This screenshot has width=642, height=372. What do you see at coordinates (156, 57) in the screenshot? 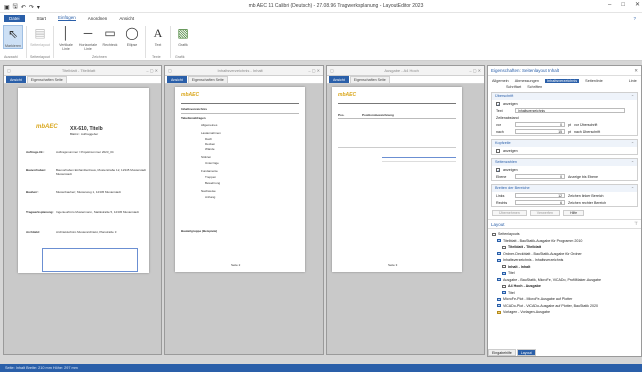
I see `group-texte: Texte` at bounding box center [156, 57].